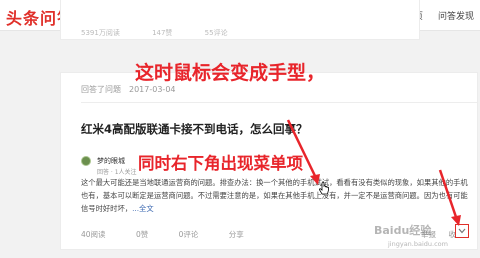  What do you see at coordinates (279, 102) in the screenshot?
I see `divider` at bounding box center [279, 102].